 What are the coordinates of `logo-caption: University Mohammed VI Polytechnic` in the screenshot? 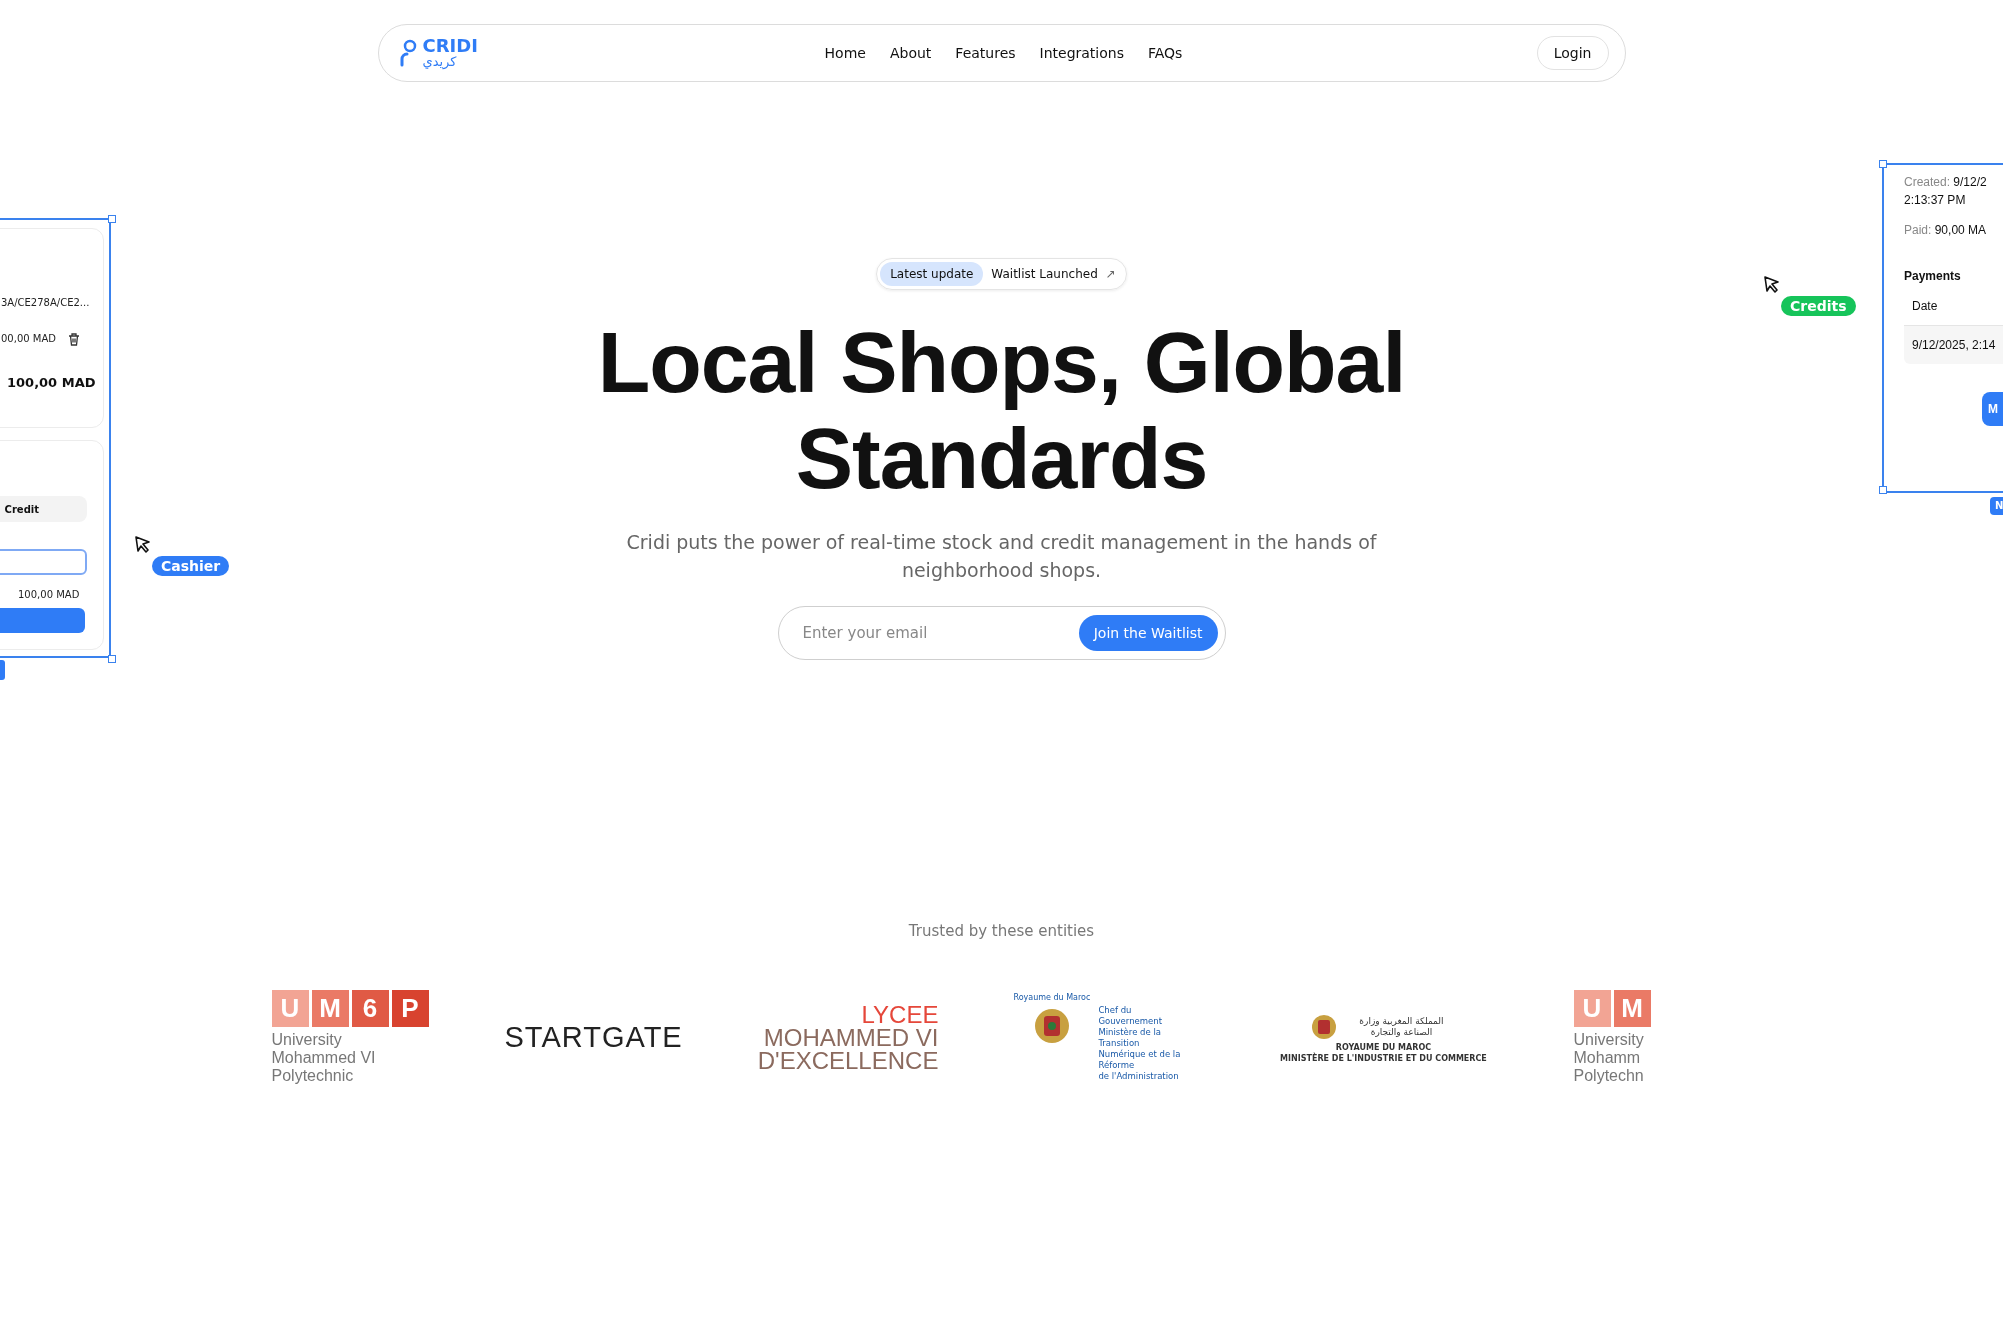 It's located at (324, 1058).